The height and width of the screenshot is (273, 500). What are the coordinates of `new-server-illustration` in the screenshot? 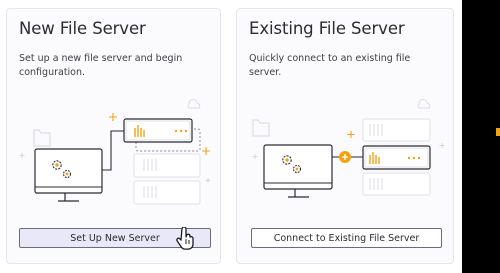 It's located at (115, 152).